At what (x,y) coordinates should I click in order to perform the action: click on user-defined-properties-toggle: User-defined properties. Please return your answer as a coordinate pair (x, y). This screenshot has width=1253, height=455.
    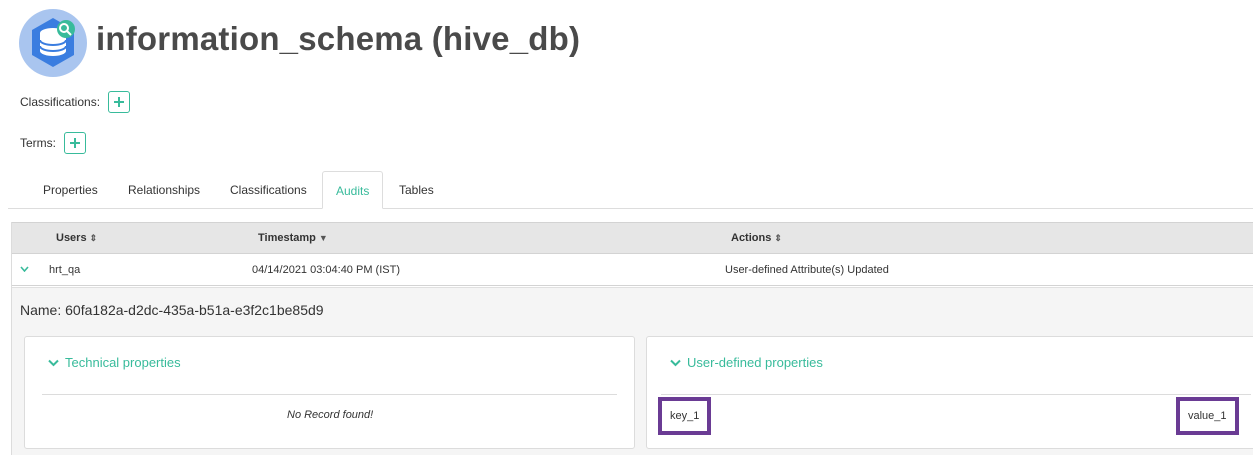
    Looking at the image, I should click on (746, 362).